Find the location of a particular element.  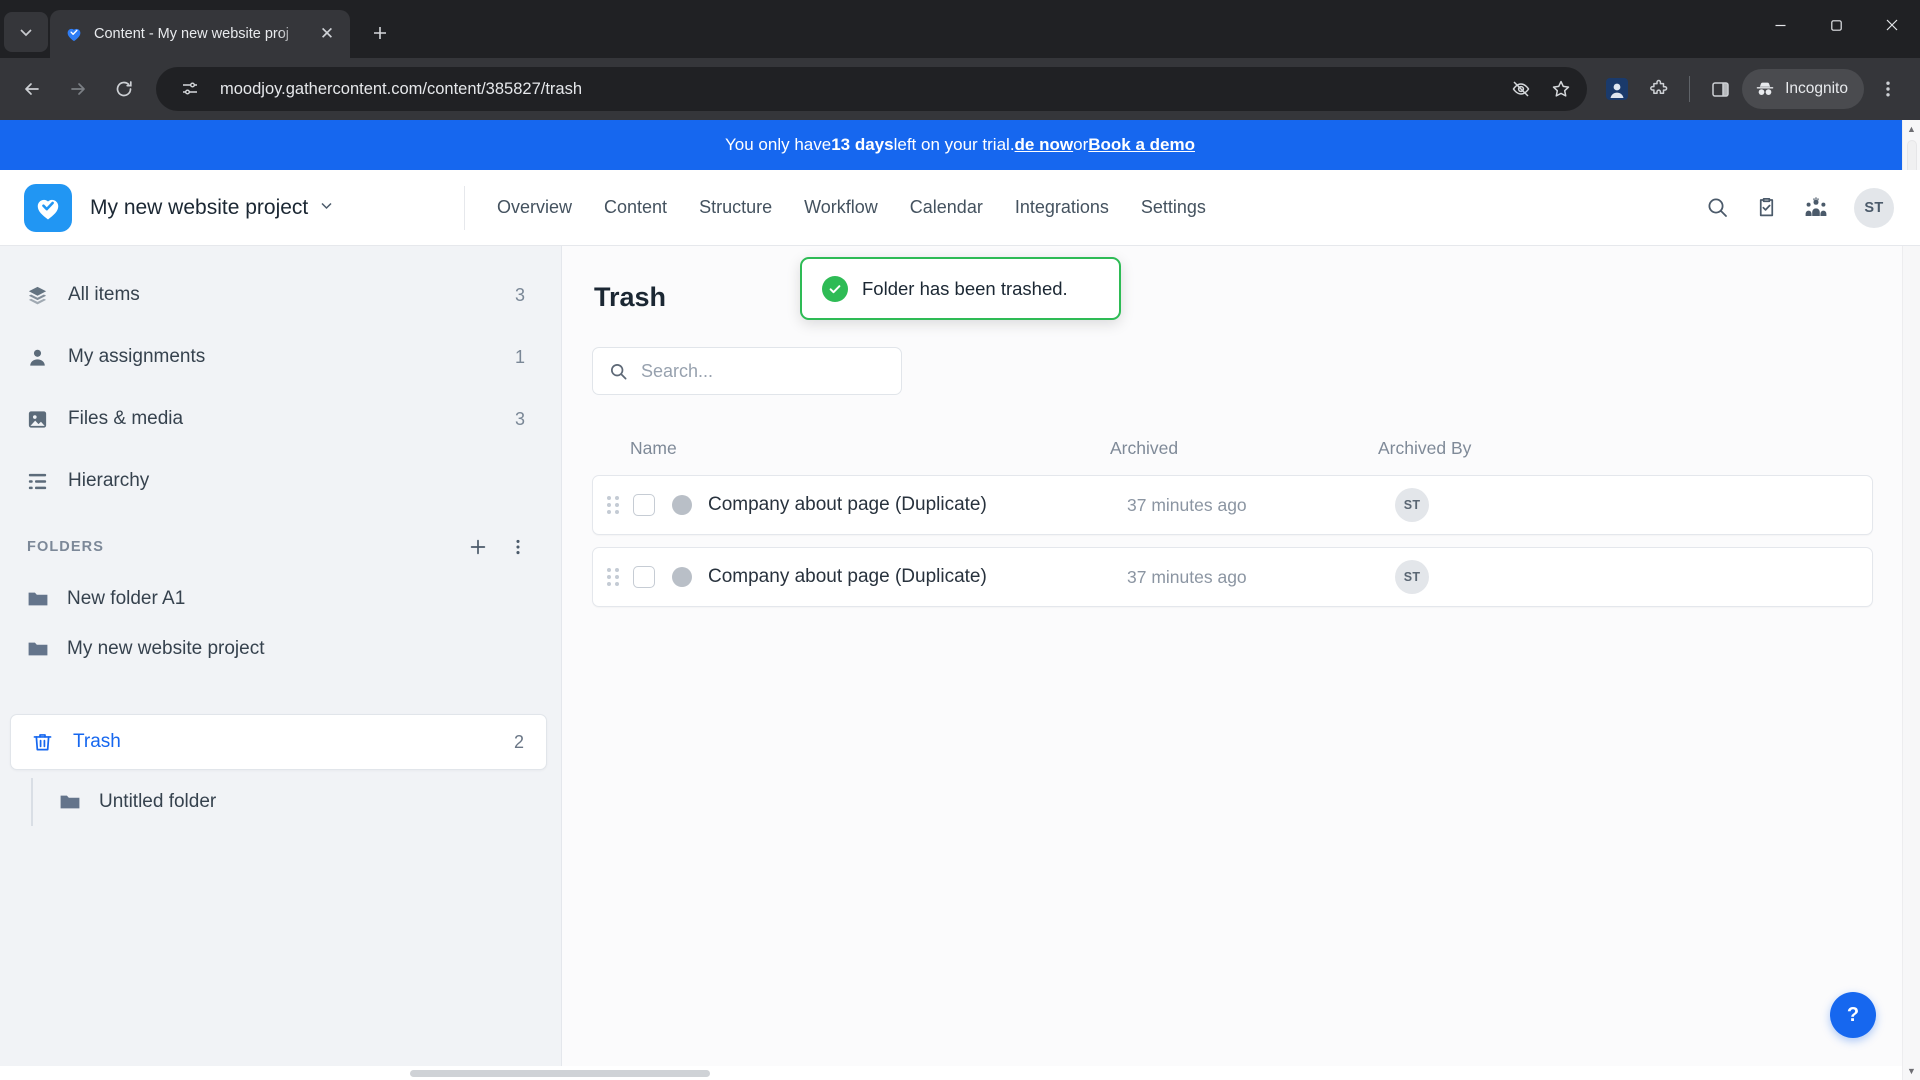

person-icon is located at coordinates (37, 357).